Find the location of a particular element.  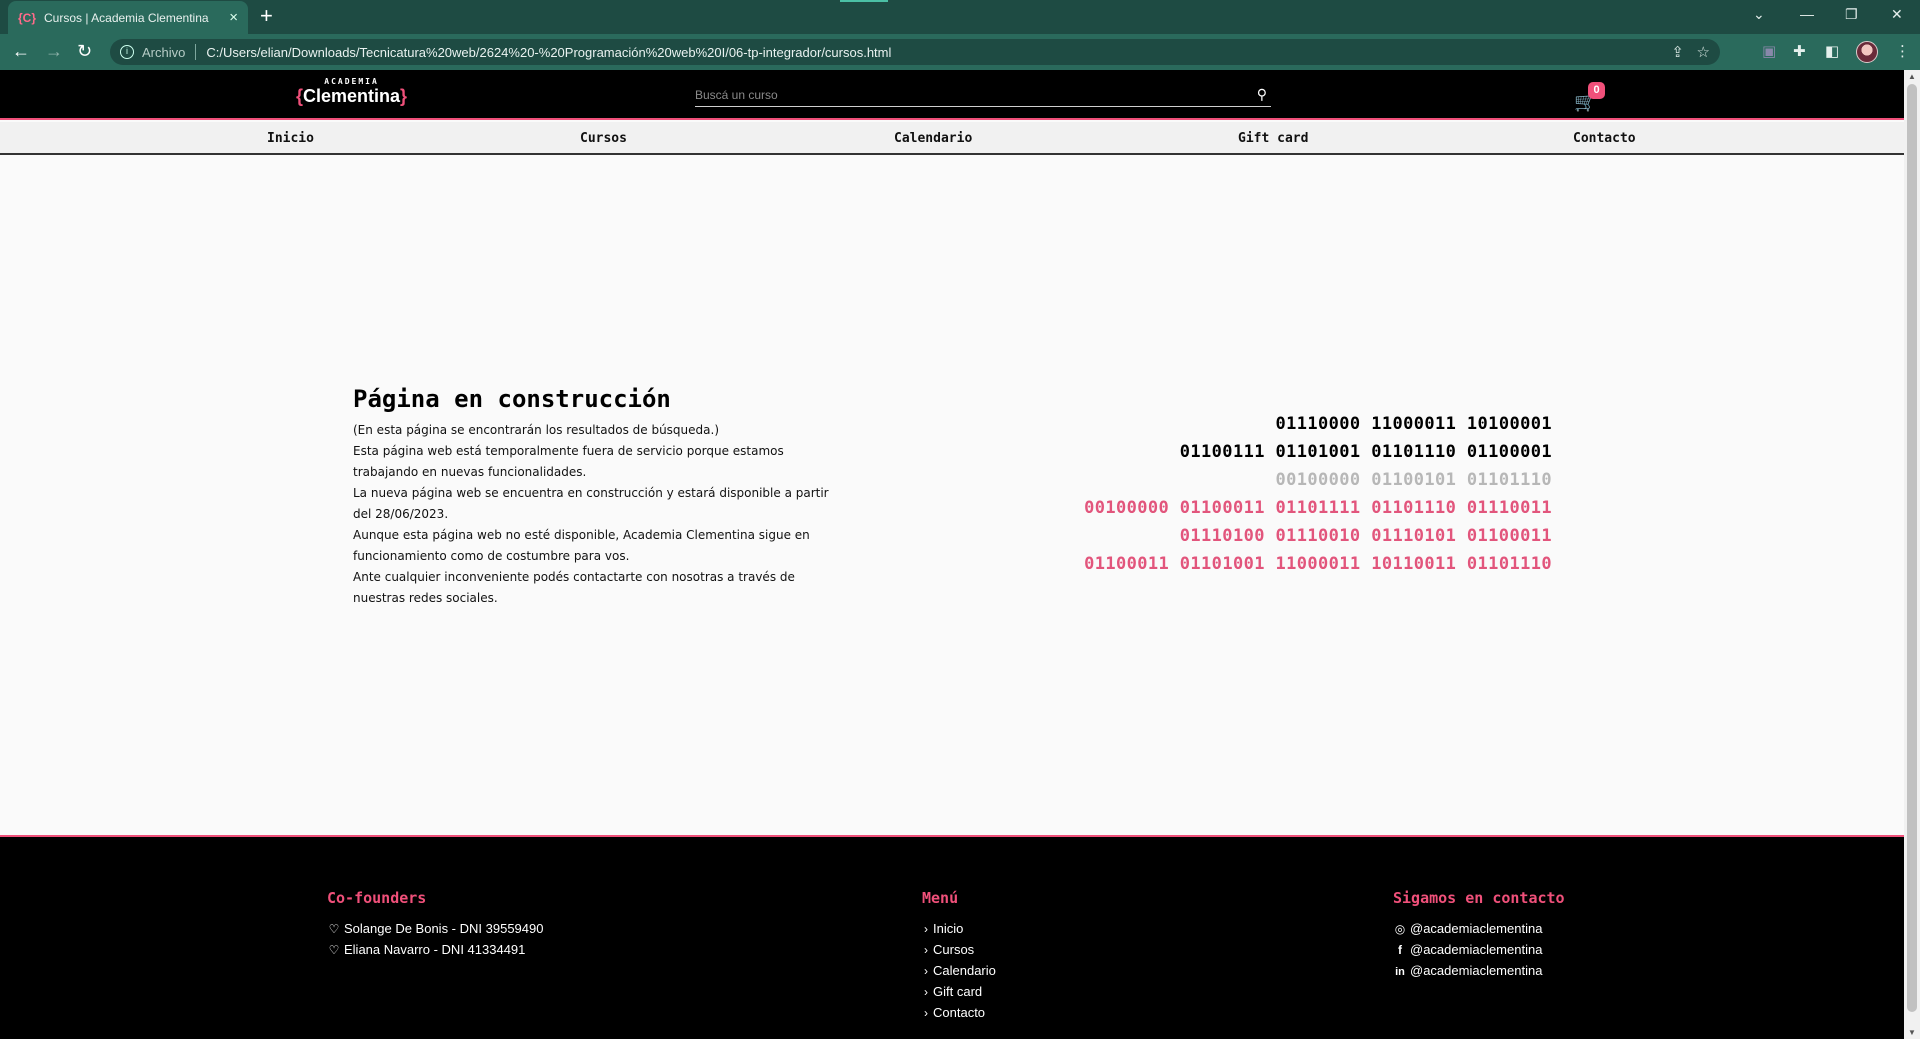

nav-item-contacto: Contacto is located at coordinates (1604, 138).